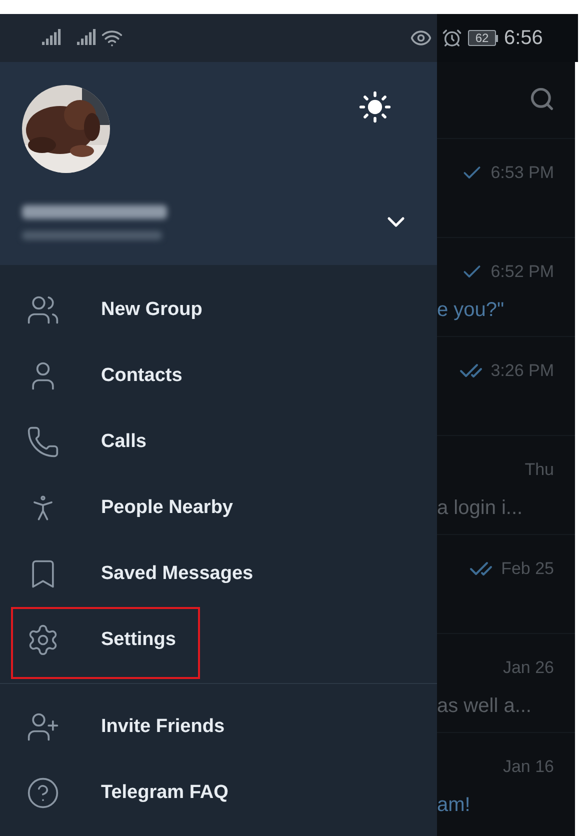 Image resolution: width=581 pixels, height=836 pixels. I want to click on chat-time: 3:26 PM, so click(522, 371).